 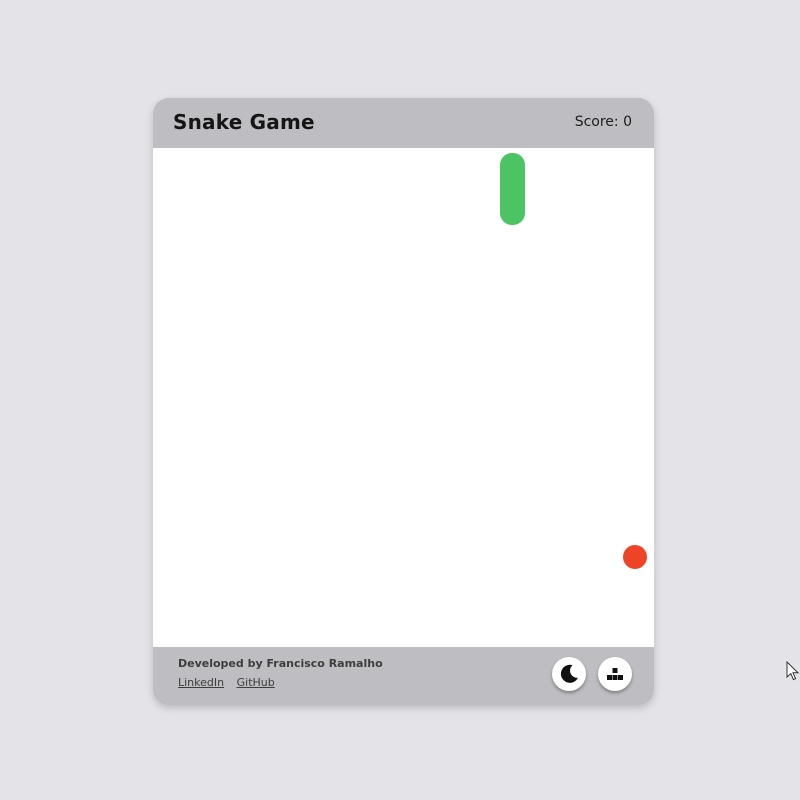 I want to click on food, so click(x=635, y=557).